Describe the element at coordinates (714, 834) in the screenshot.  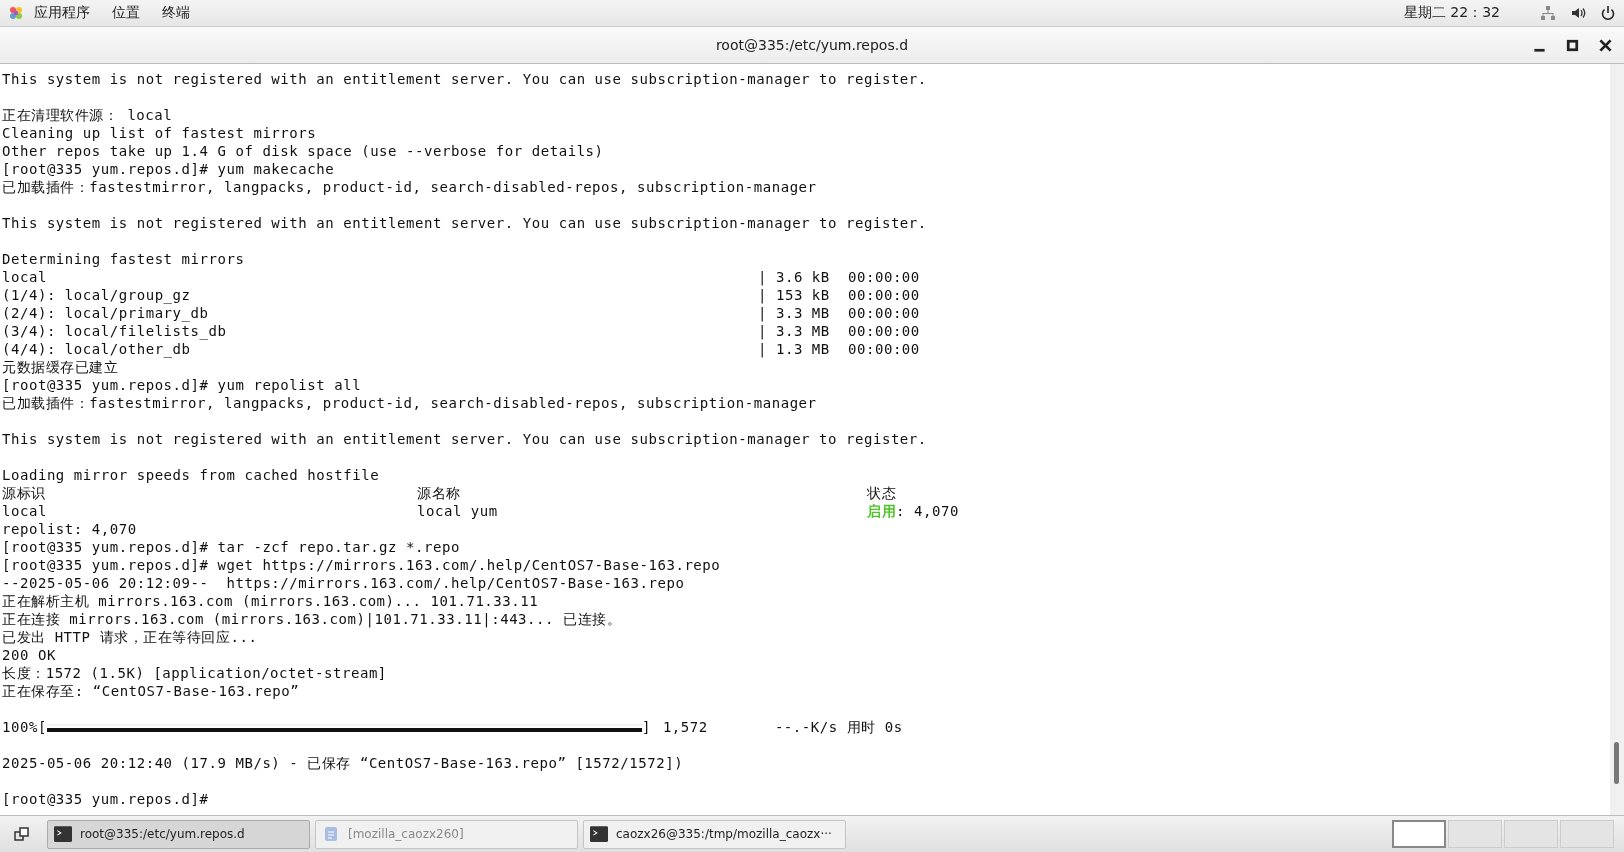
I see `task-button: caozx26@335:/tmp/mozilla_caozx···` at that location.